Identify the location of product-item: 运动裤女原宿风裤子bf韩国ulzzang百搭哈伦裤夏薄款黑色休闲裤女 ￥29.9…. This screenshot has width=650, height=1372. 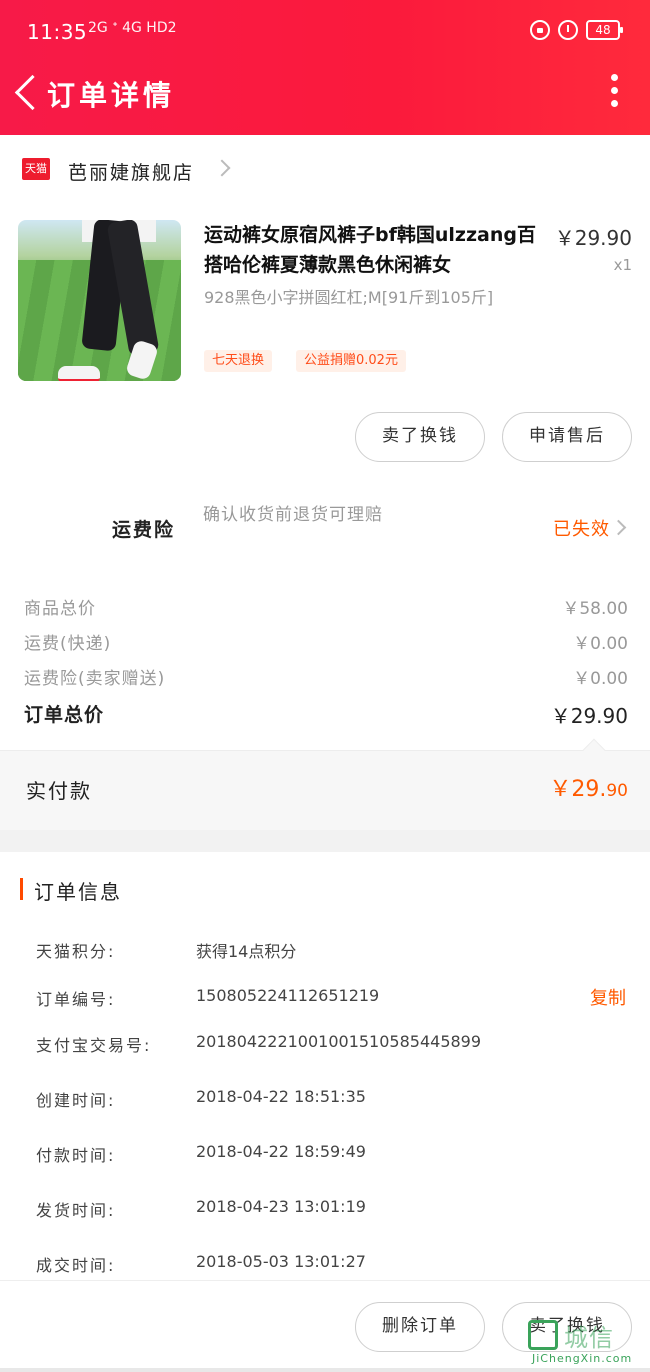
(325, 300).